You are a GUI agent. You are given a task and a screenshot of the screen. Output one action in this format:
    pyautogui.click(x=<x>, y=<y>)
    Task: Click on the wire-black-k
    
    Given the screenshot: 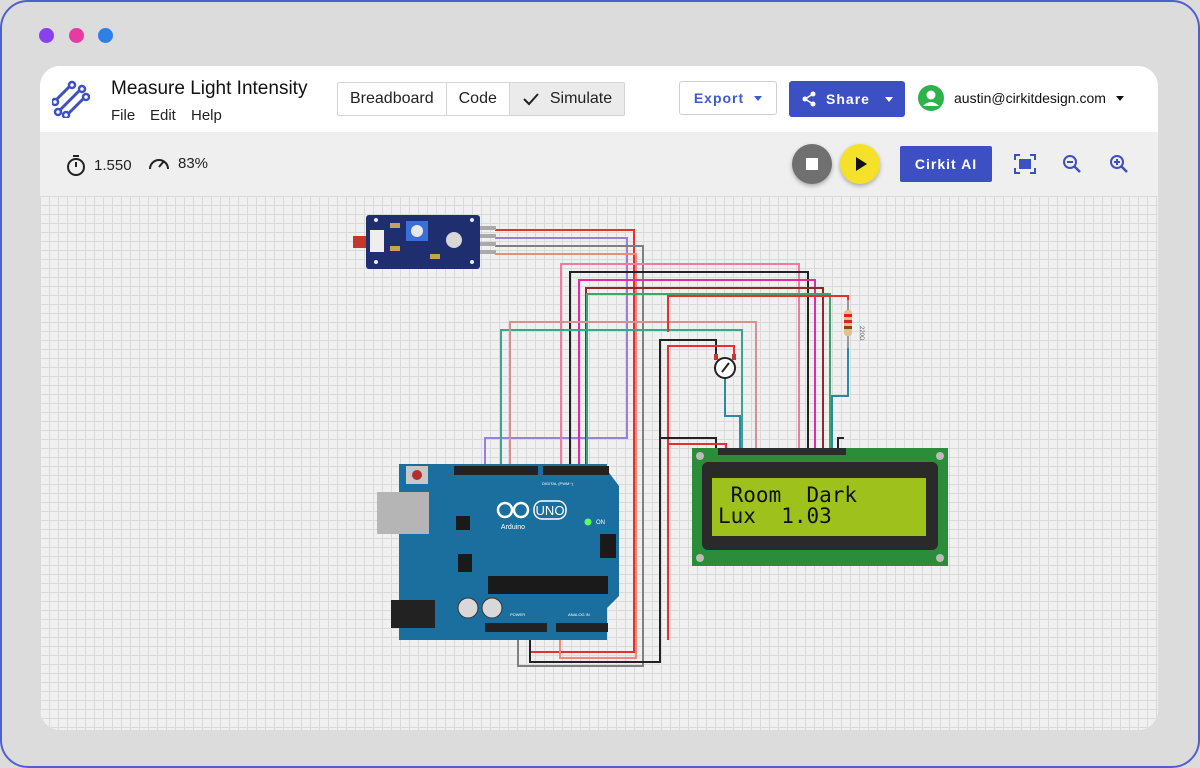 What is the action you would take?
    pyautogui.click(x=840, y=442)
    